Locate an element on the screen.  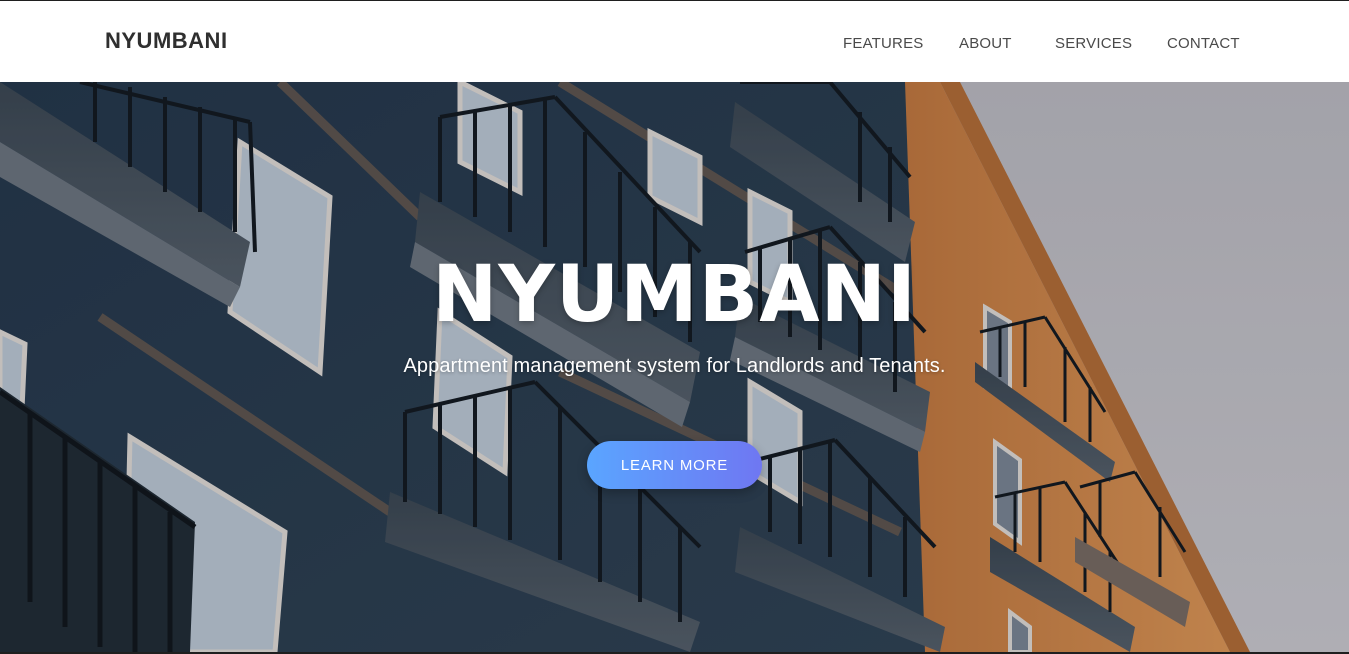
nav-link-services: SERVICES is located at coordinates (1093, 43).